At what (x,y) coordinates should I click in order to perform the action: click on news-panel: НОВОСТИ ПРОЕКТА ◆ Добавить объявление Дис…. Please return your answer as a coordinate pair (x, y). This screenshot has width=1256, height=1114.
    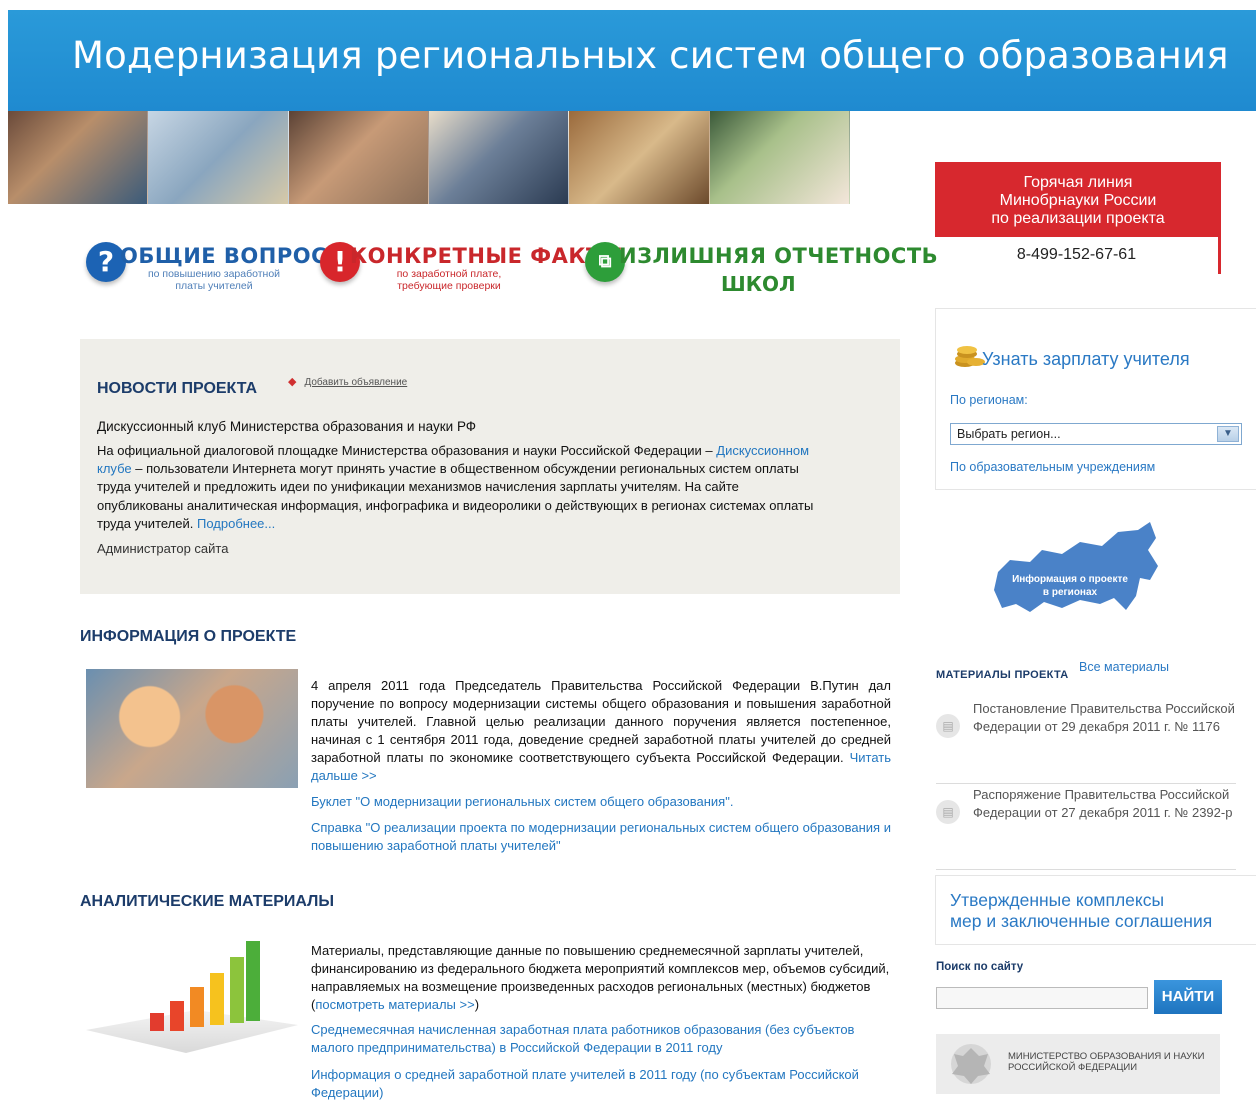
    Looking at the image, I should click on (490, 466).